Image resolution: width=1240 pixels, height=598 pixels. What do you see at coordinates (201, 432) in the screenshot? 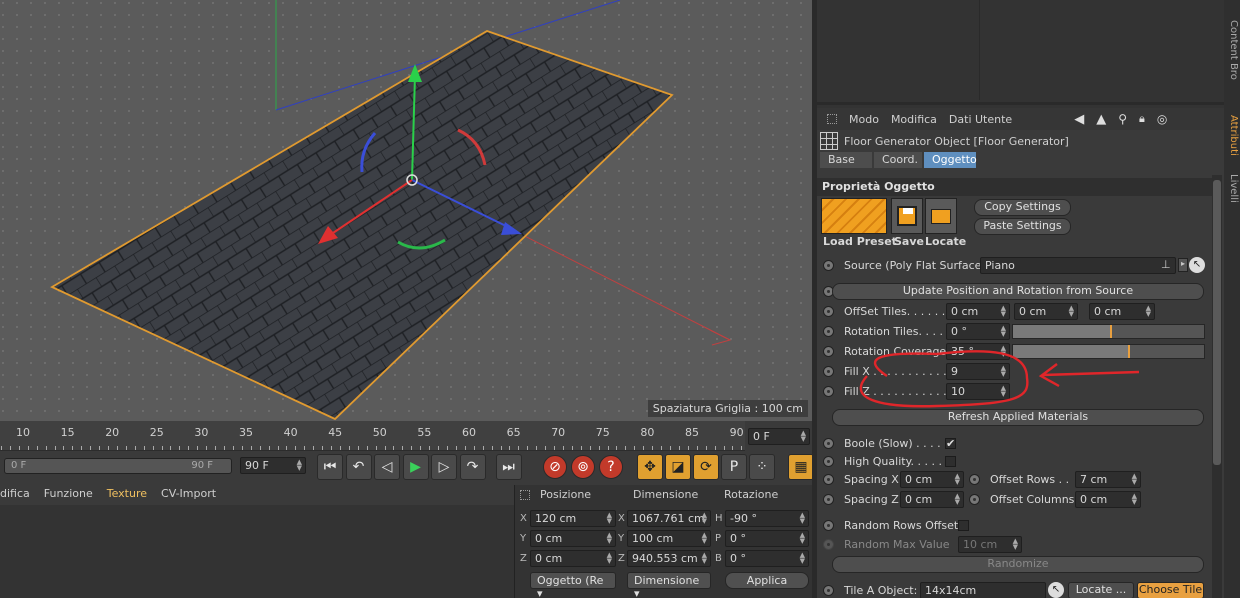
I see `ruler-tick-label: 30` at bounding box center [201, 432].